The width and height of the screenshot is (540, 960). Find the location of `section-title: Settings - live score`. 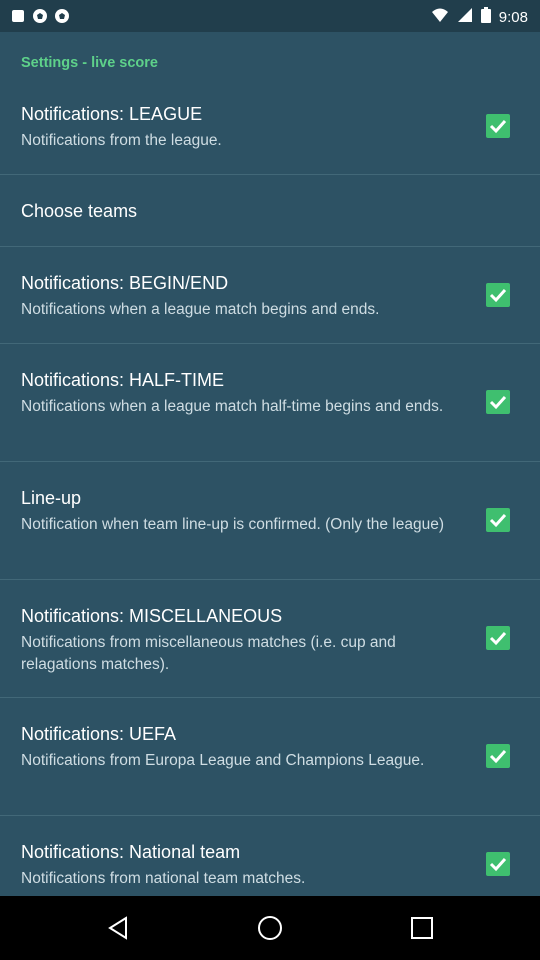

section-title: Settings - live score is located at coordinates (89, 63).